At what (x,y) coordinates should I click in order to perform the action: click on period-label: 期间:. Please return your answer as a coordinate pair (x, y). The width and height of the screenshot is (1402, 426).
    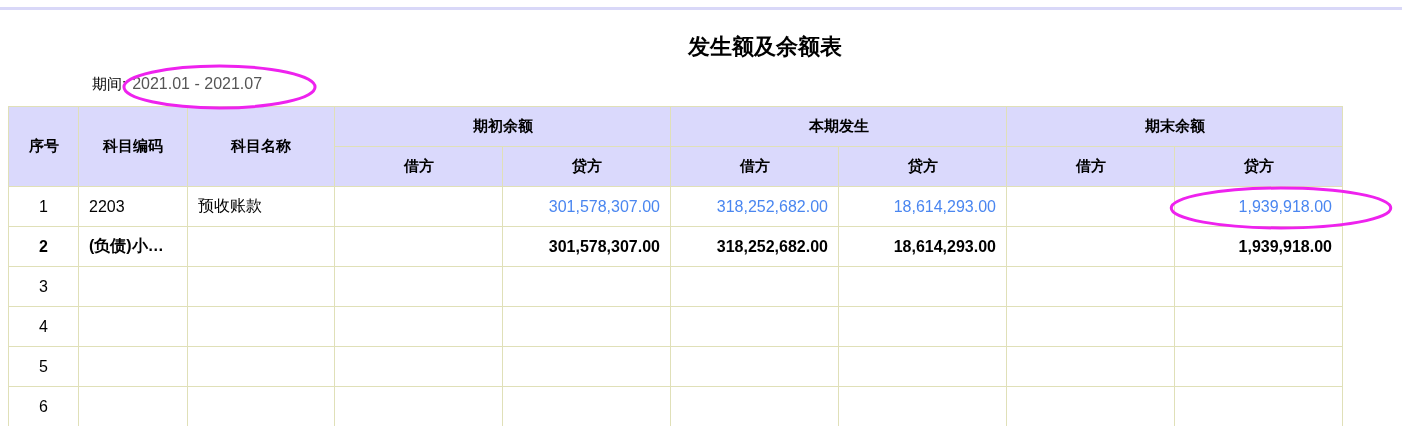
    Looking at the image, I should click on (109, 84).